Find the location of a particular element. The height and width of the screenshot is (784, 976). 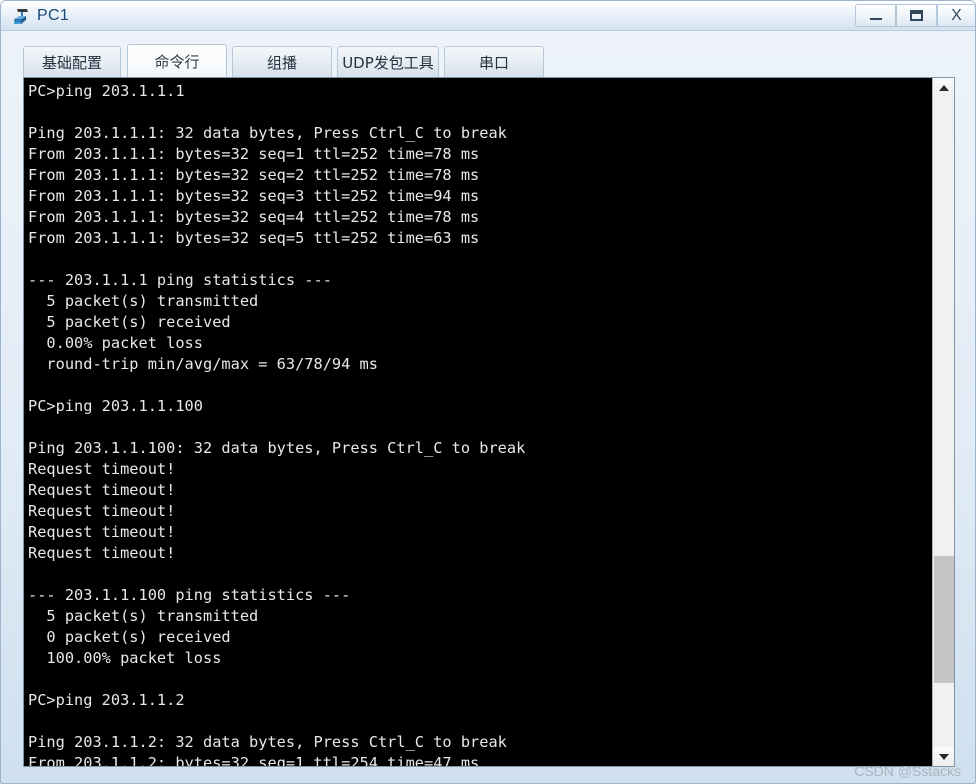

tab-label: 组播 is located at coordinates (281, 62).